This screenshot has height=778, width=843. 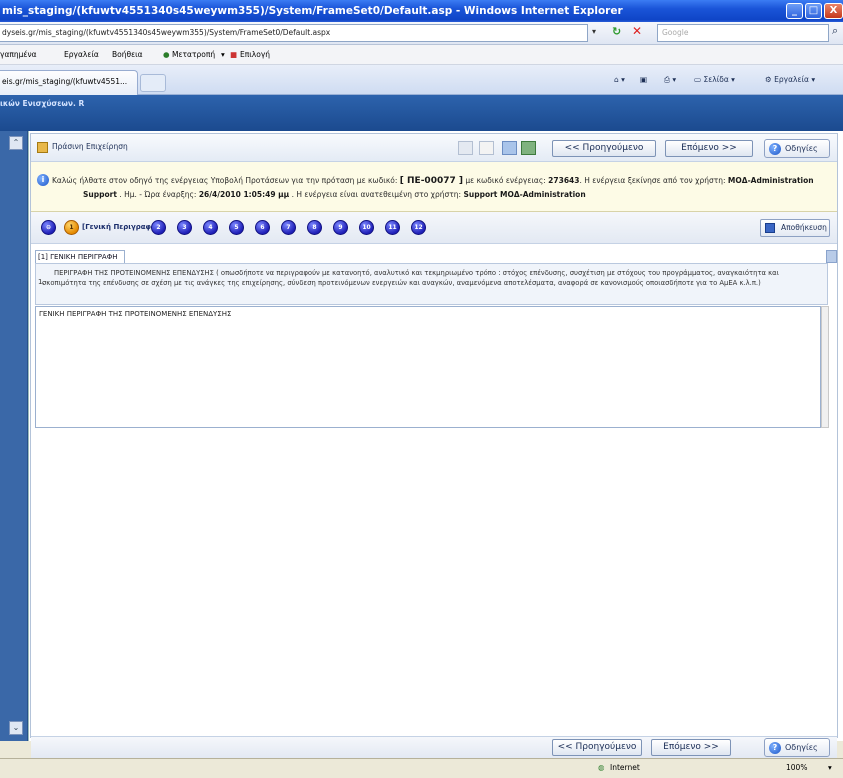 What do you see at coordinates (210, 227) in the screenshot?
I see `step-4-button: 4` at bounding box center [210, 227].